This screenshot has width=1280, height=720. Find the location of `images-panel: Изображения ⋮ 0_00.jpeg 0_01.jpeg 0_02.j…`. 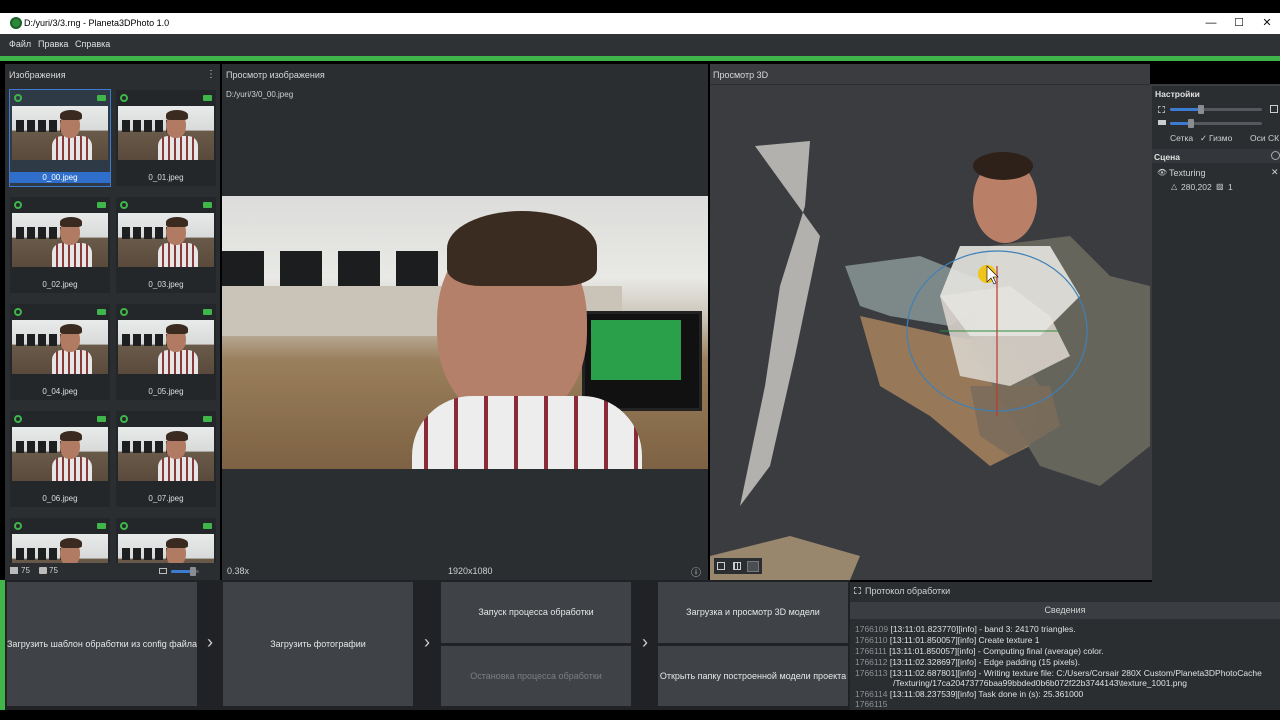

images-panel: Изображения ⋮ 0_00.jpeg 0_01.jpeg 0_02.j… is located at coordinates (112, 322).